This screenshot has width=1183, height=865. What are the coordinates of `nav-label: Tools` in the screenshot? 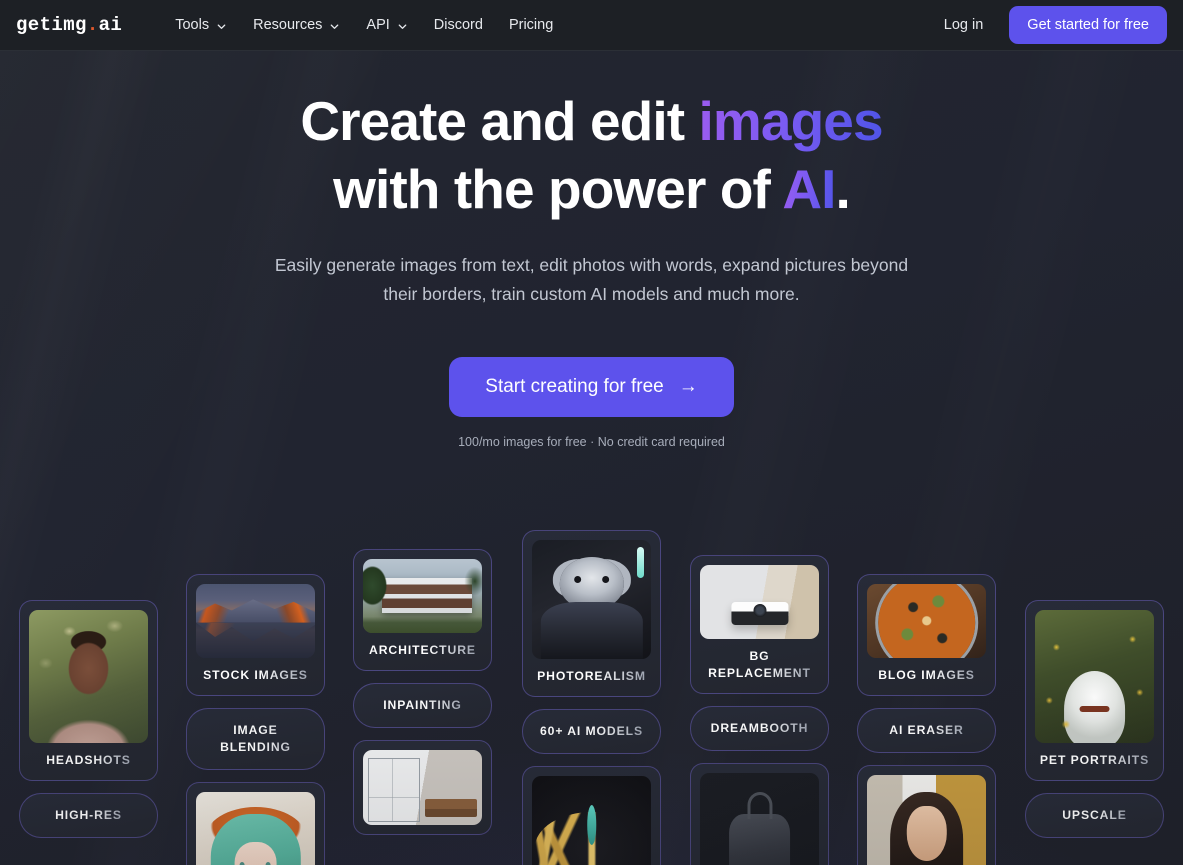 It's located at (192, 25).